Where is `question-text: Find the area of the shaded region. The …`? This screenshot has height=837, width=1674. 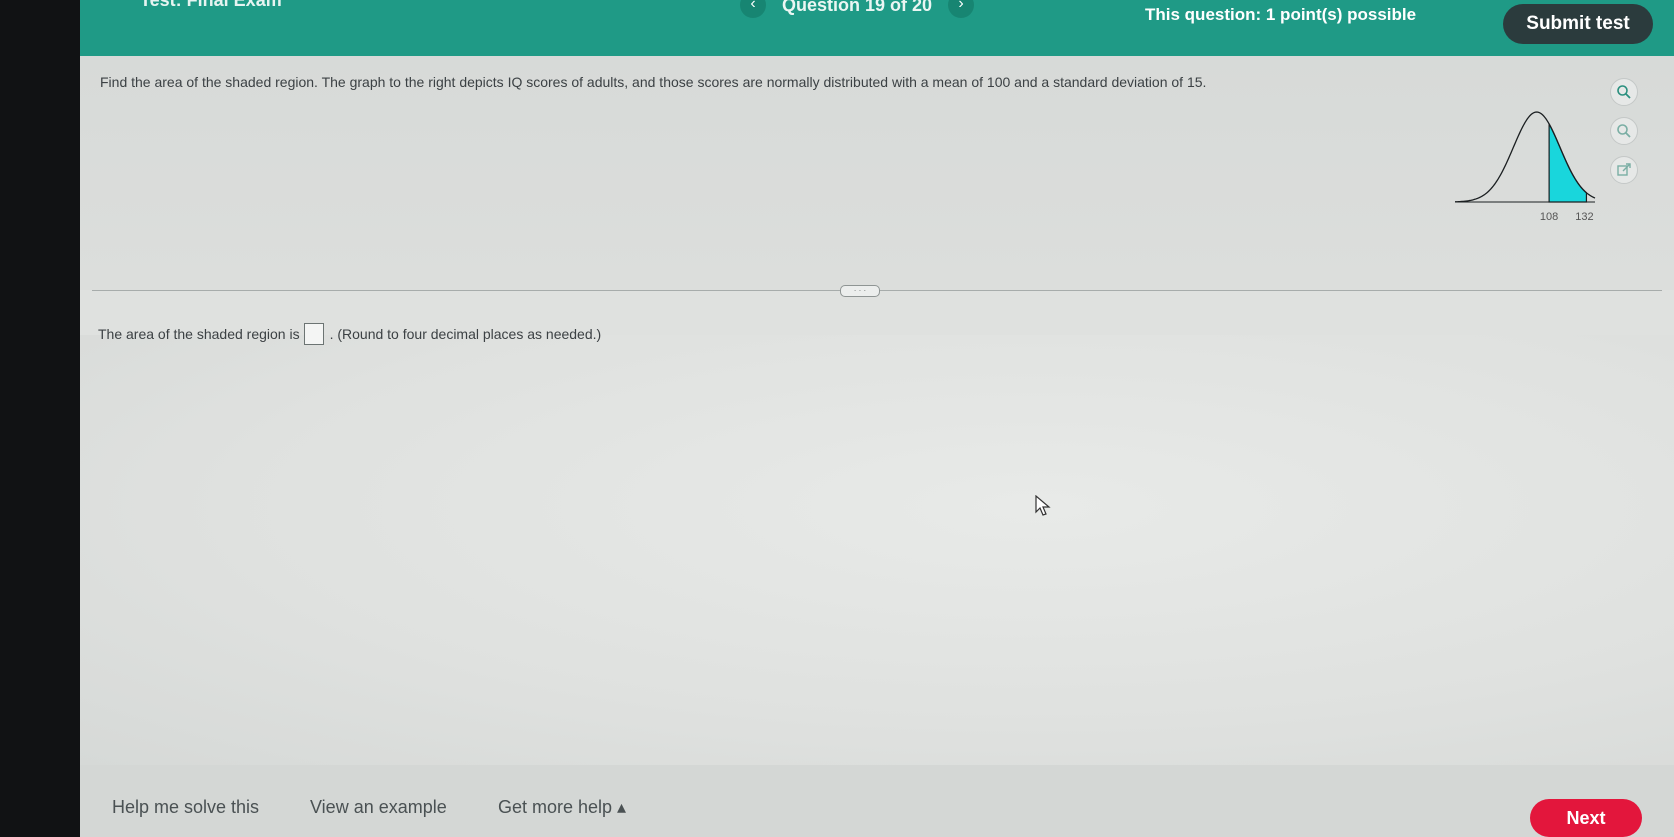
question-text: Find the area of the shaded region. The … is located at coordinates (653, 82).